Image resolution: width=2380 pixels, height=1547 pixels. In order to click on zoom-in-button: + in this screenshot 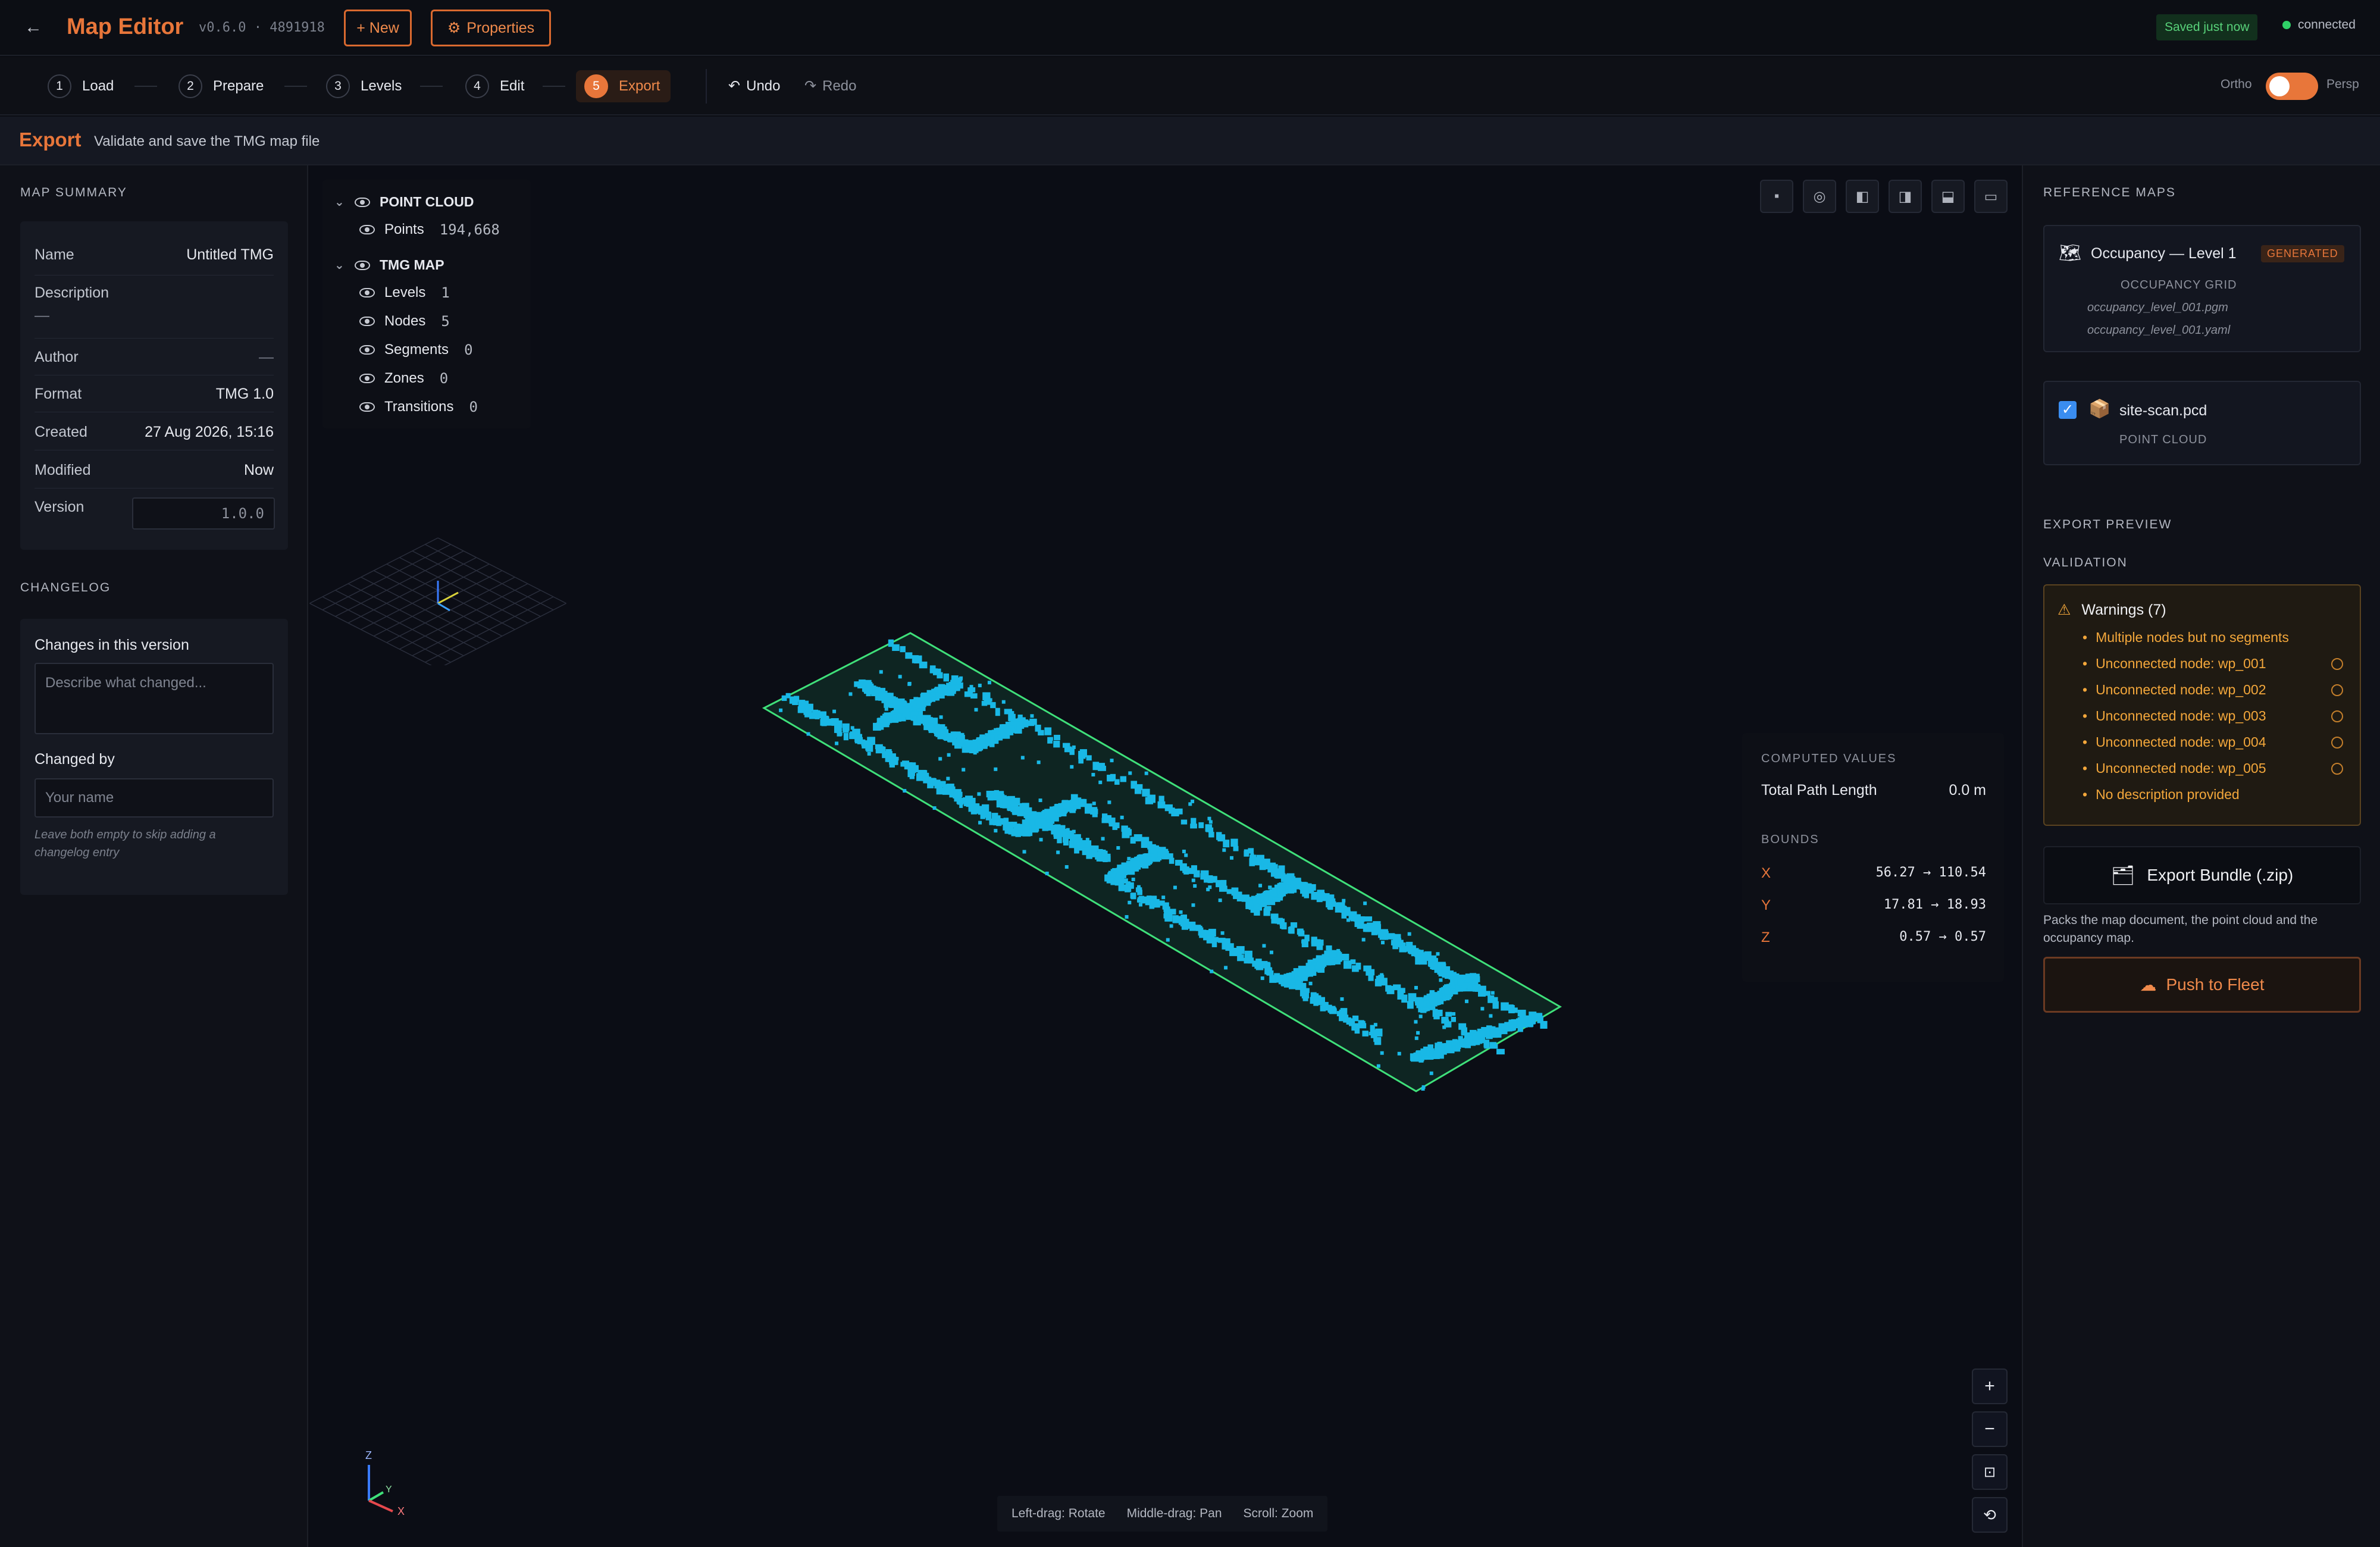, I will do `click(1990, 1386)`.